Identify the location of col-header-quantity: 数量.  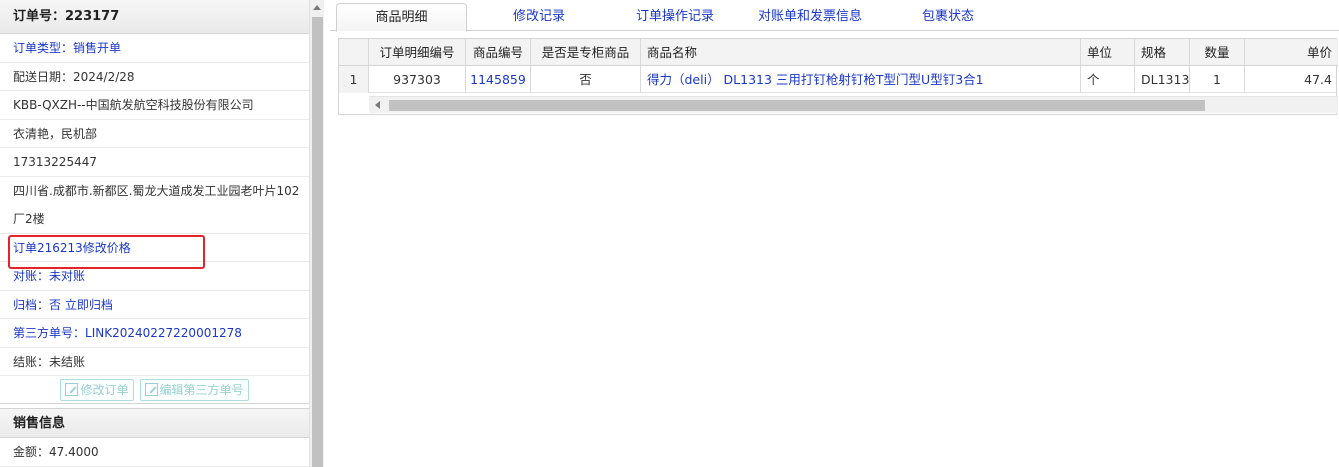
(1217, 52).